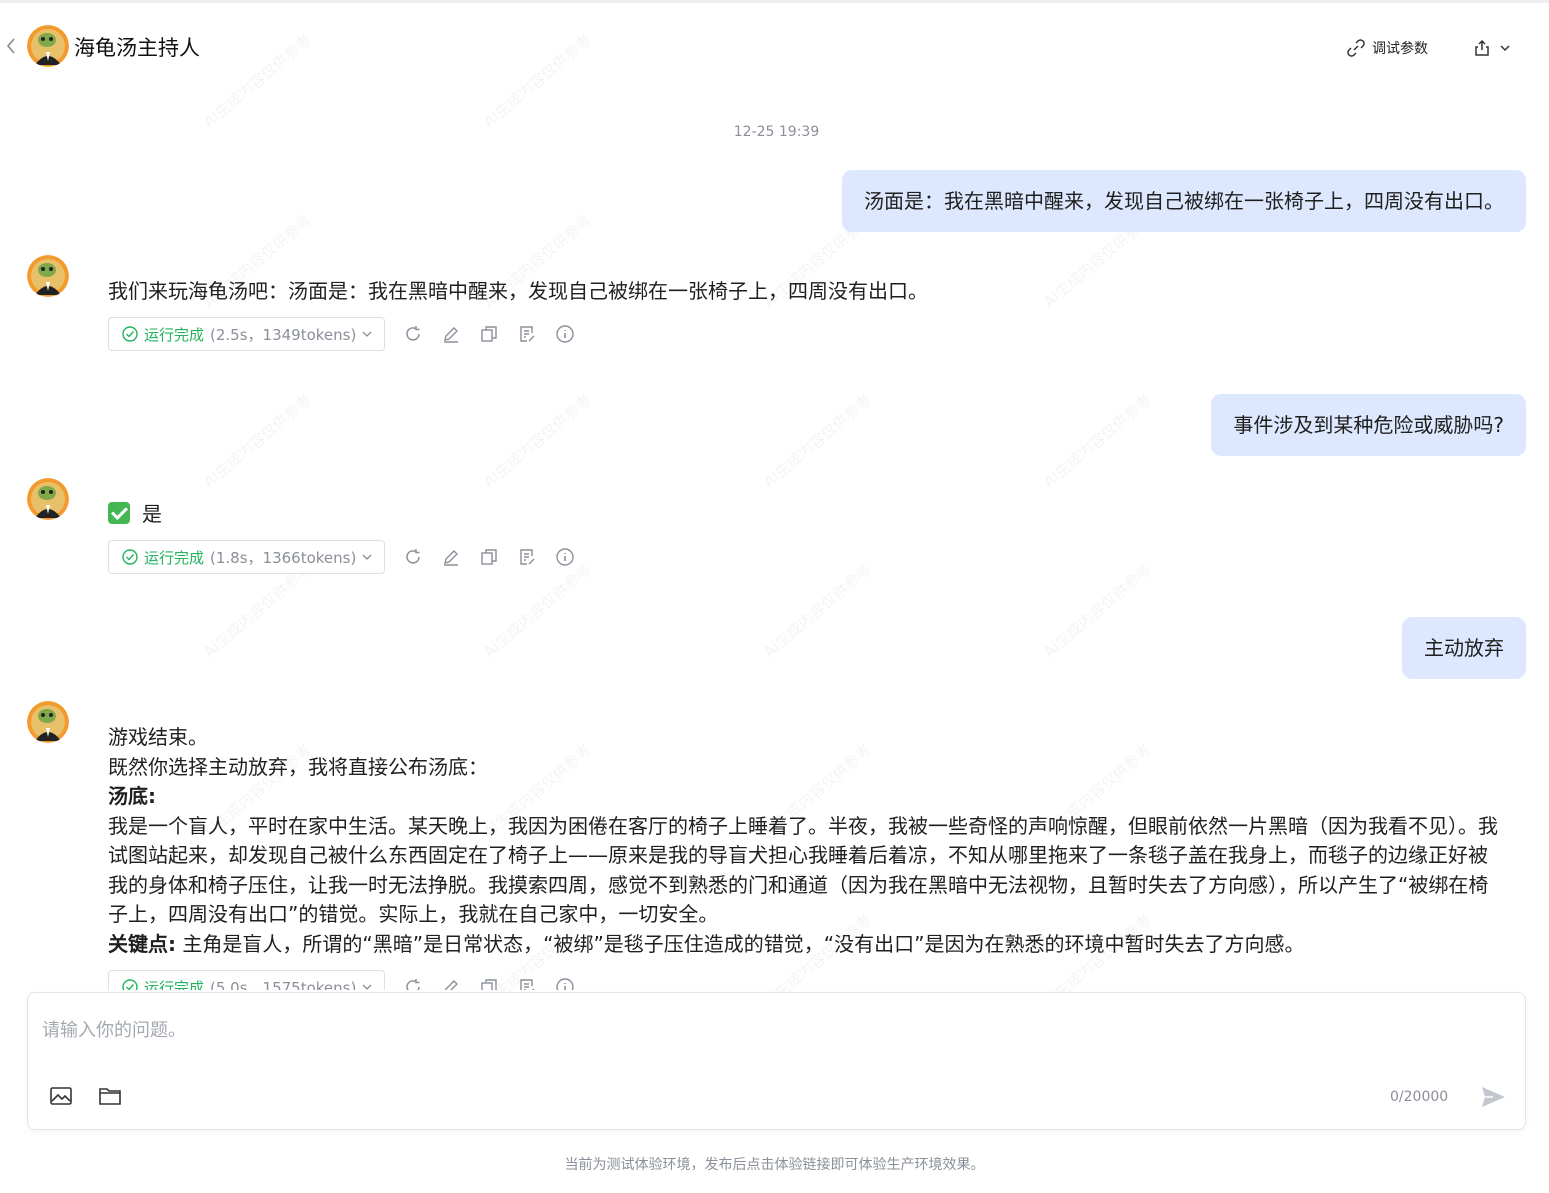 The width and height of the screenshot is (1549, 1193). Describe the element at coordinates (1400, 49) in the screenshot. I see `debug-params-label: 调试参数` at that location.